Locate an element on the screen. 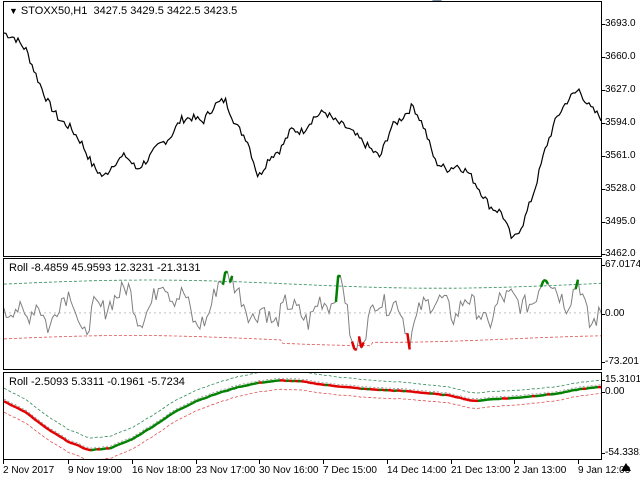 The image size is (640, 480). roll-trend-title: Roll -2.5093 5.3311 -0.1961 -5.7234 is located at coordinates (97, 382).